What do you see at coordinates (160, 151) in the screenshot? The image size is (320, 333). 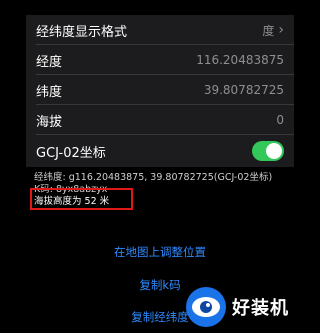 I see `gcj-row: GCJ-02坐标` at bounding box center [160, 151].